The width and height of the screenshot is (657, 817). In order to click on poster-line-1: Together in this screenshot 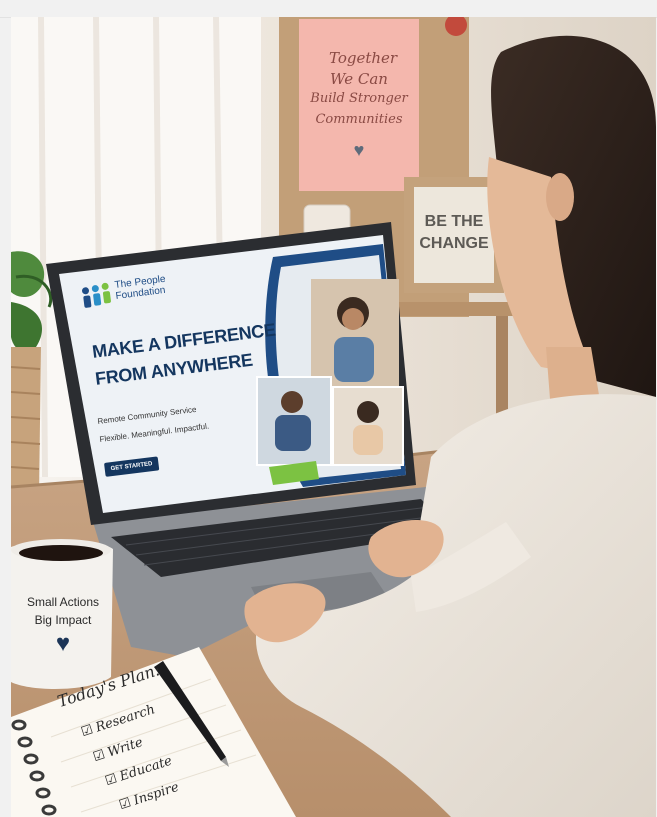, I will do `click(363, 58)`.